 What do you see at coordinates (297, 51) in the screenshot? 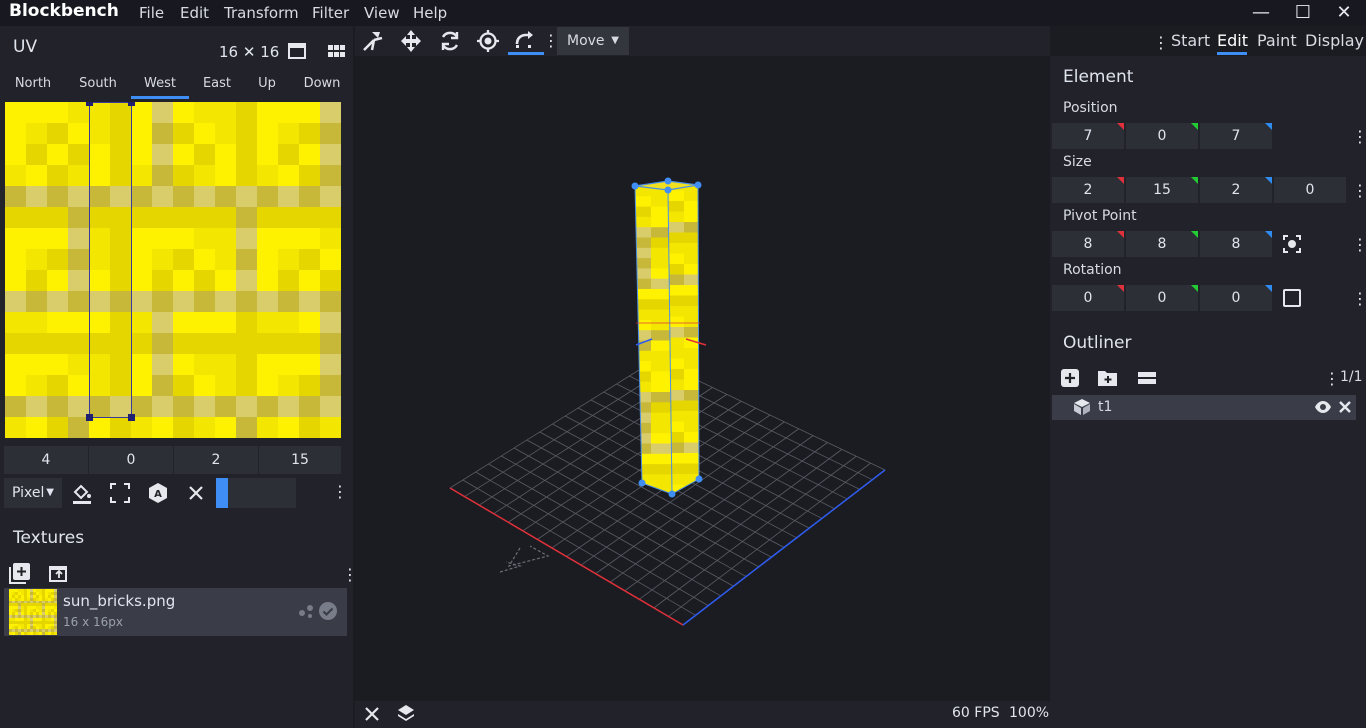
I see `single-view-icon` at bounding box center [297, 51].